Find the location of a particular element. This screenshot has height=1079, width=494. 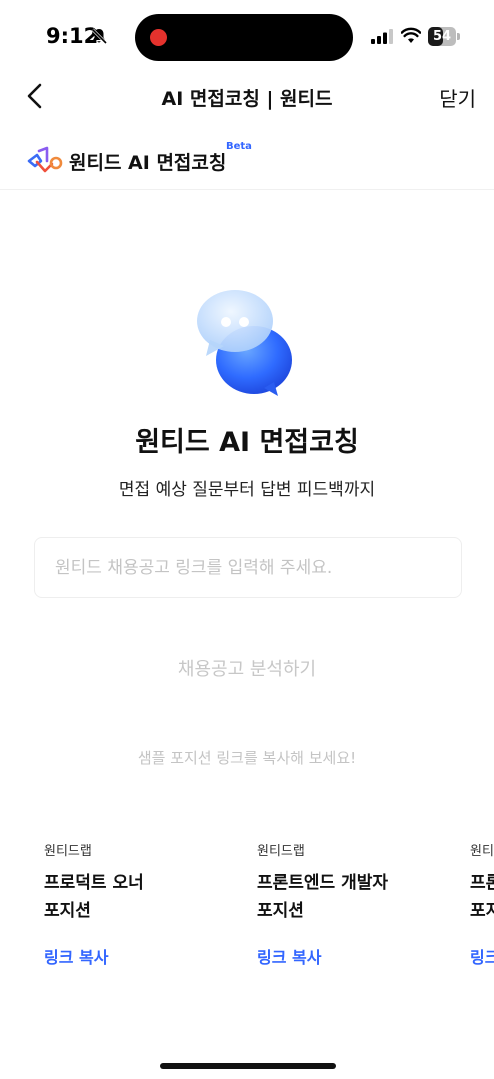

hero-title: 원티드 AI 면접코칭 is located at coordinates (247, 442).